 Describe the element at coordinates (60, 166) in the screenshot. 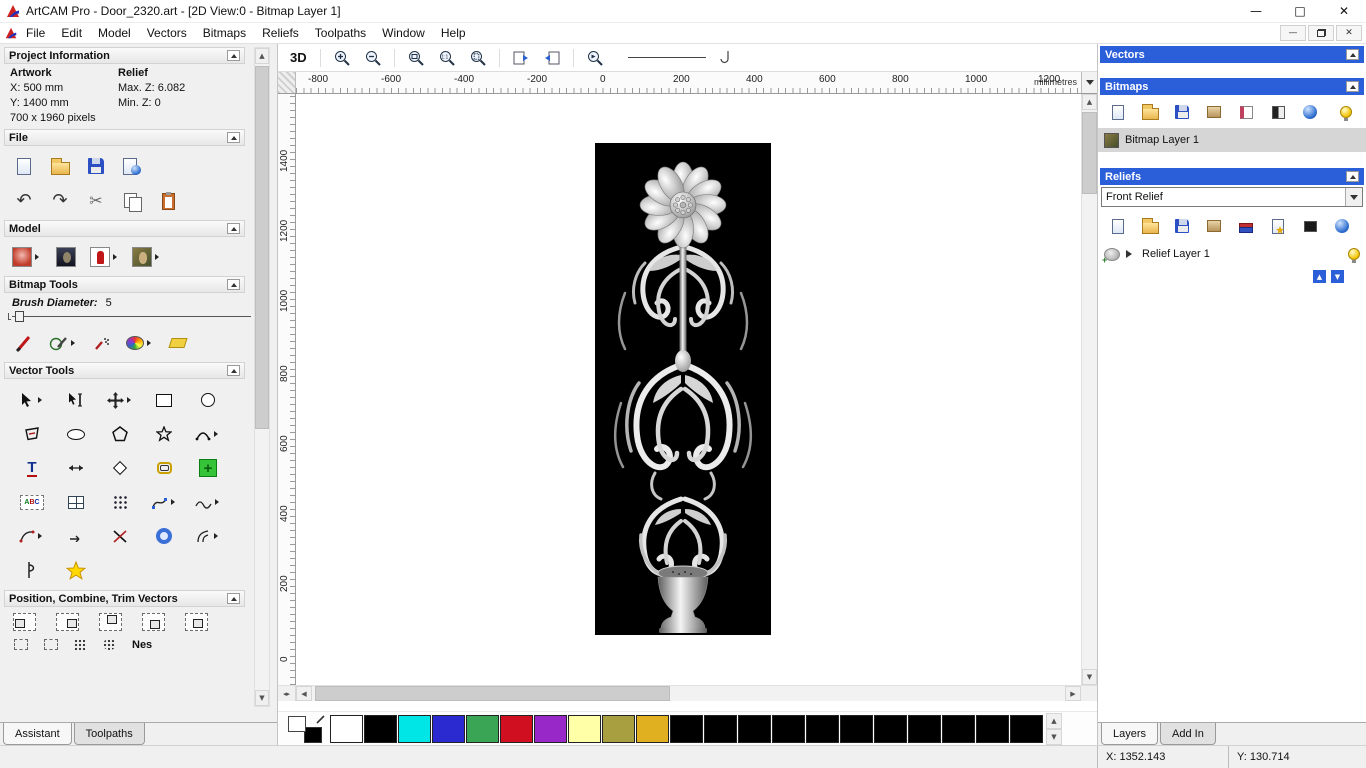

I see `open-model-icon` at that location.